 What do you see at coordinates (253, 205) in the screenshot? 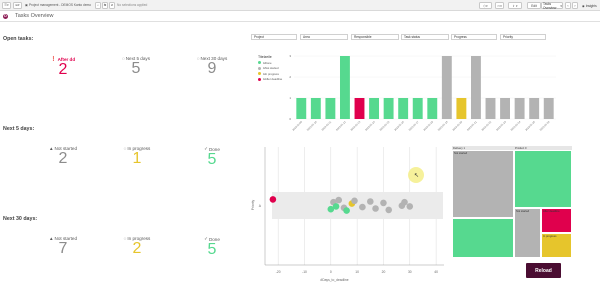
I see `y-axis-label: Priority` at bounding box center [253, 205].